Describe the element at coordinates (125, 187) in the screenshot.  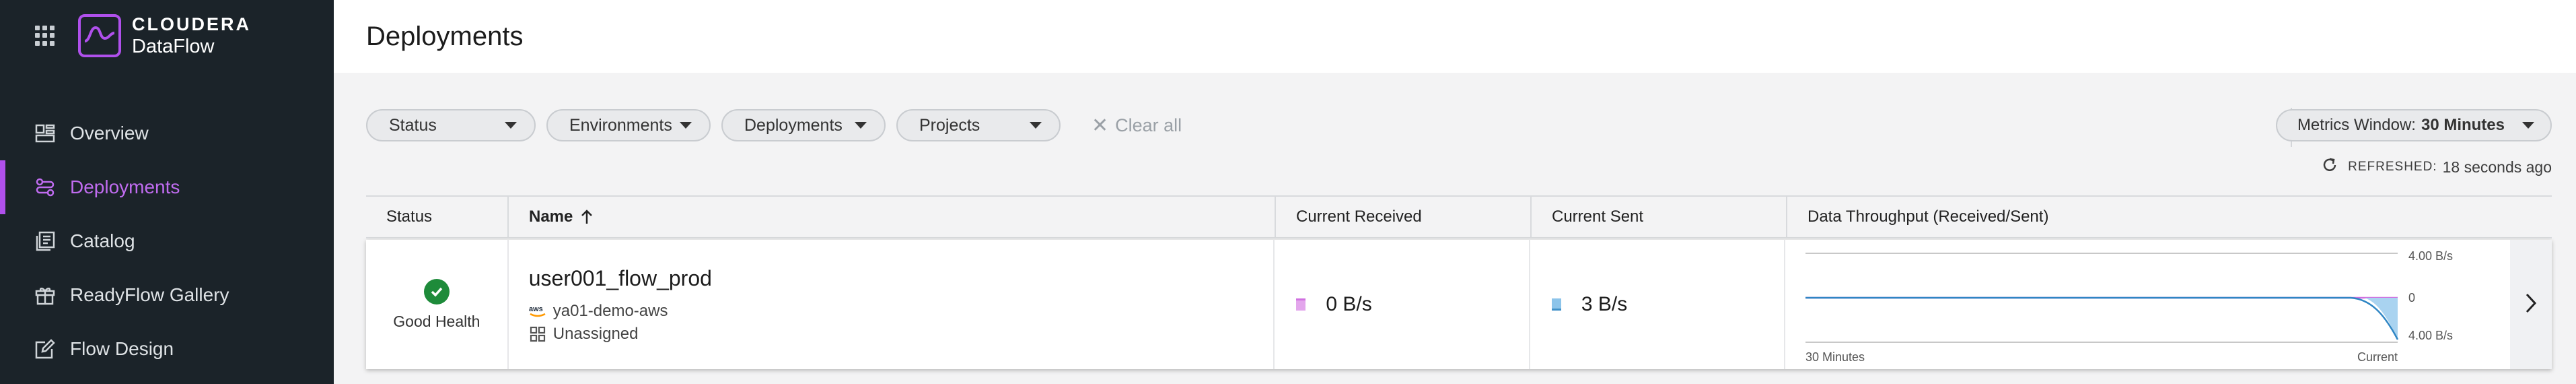
I see `sidebar-item-label: Deployments` at that location.